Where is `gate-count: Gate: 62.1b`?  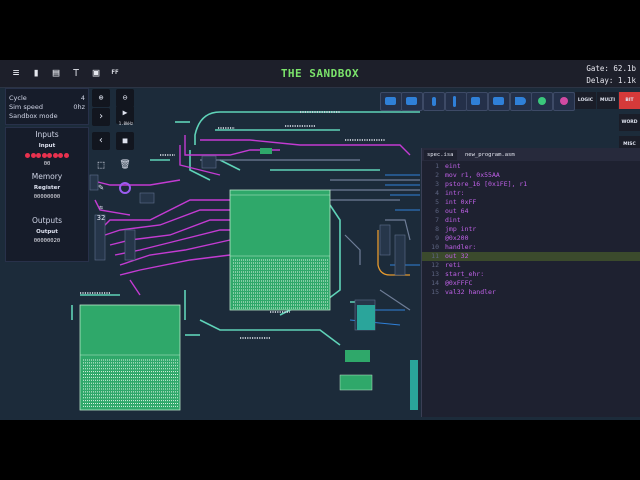 gate-count: Gate: 62.1b is located at coordinates (611, 68).